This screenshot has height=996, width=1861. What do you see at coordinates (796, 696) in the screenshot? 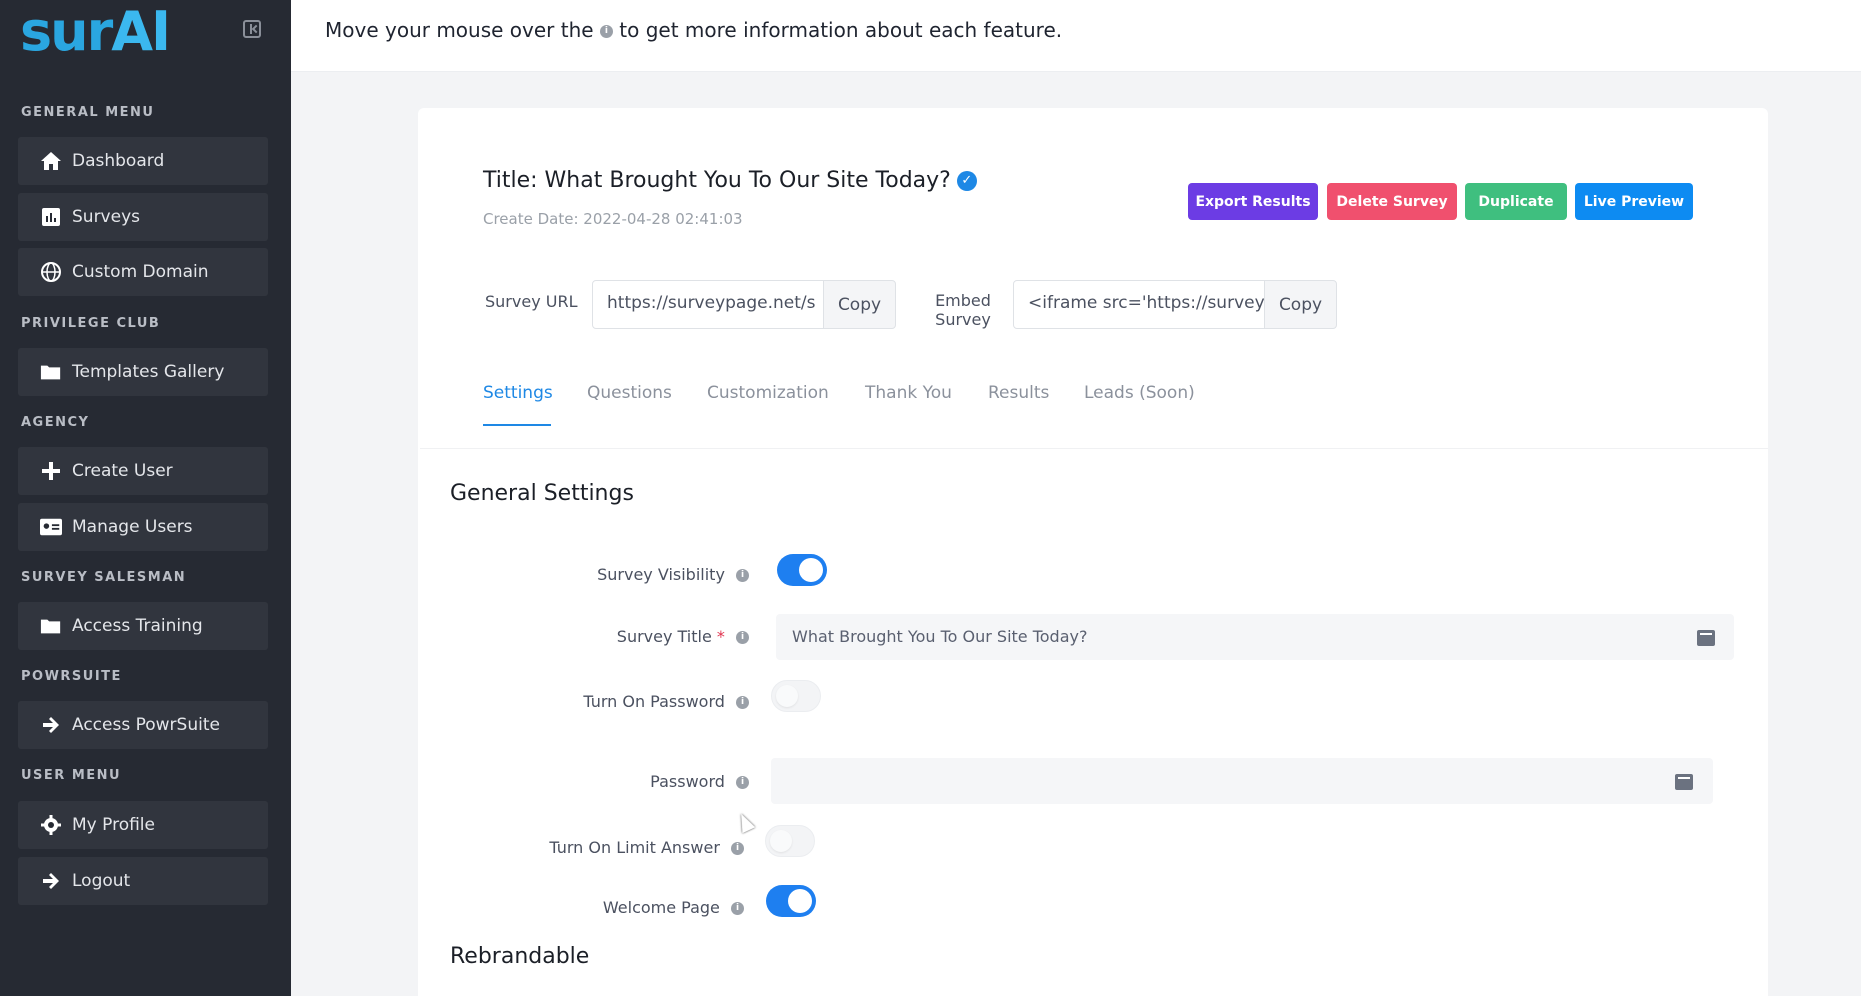
I see `turn-on-password-toggle` at bounding box center [796, 696].